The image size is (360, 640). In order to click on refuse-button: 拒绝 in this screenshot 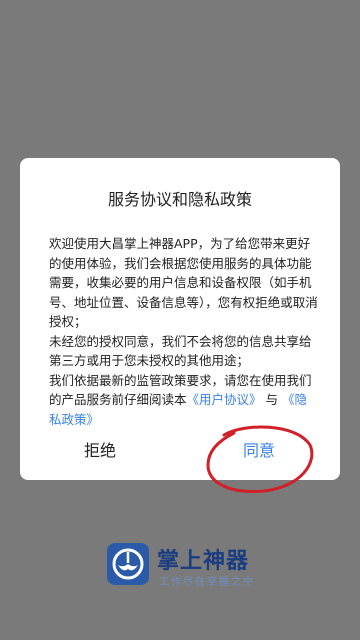, I will do `click(100, 452)`.